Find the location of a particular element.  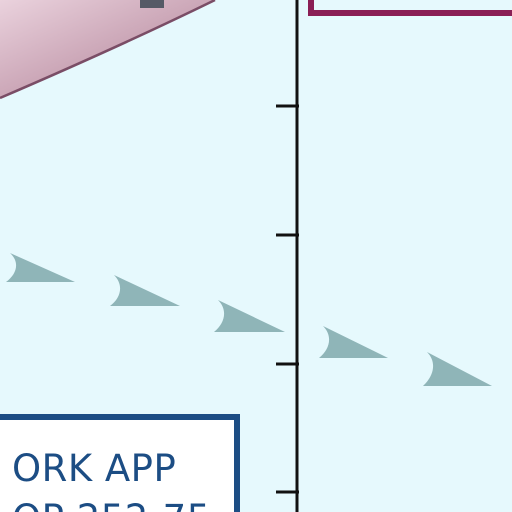

magenta-frame is located at coordinates (410, 8).